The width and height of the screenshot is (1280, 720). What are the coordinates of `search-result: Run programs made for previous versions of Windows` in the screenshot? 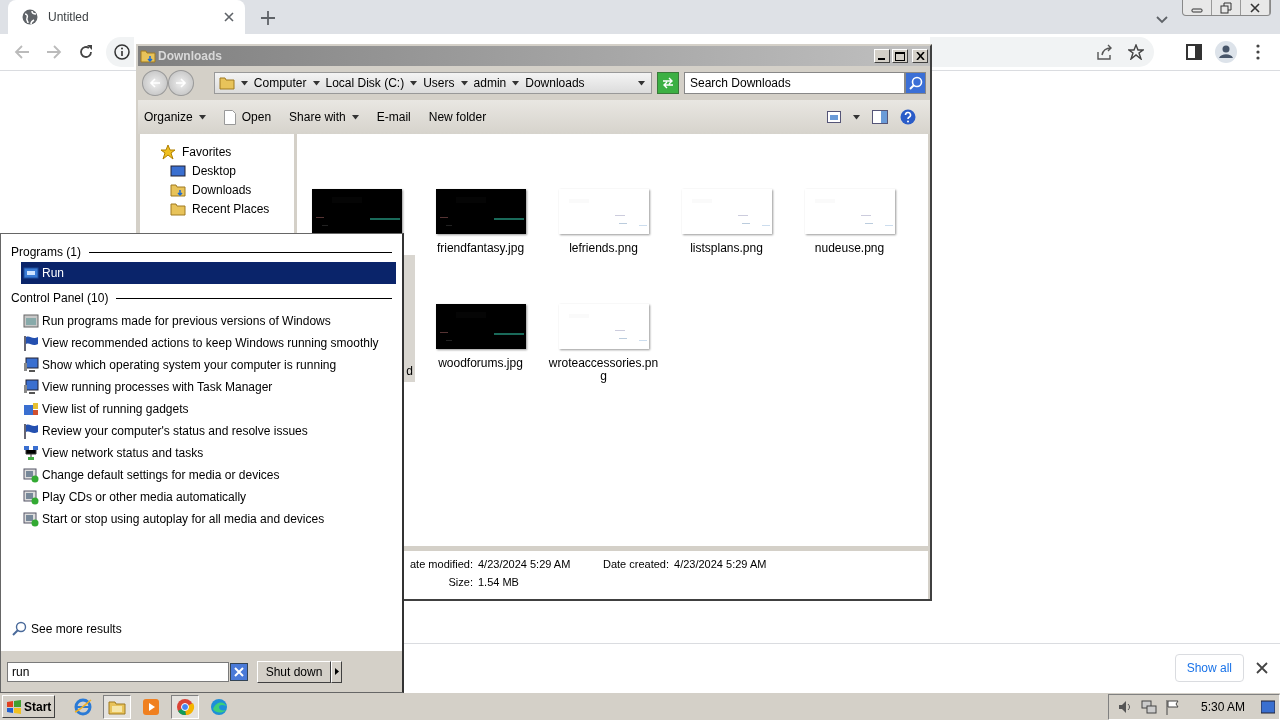 It's located at (203, 321).